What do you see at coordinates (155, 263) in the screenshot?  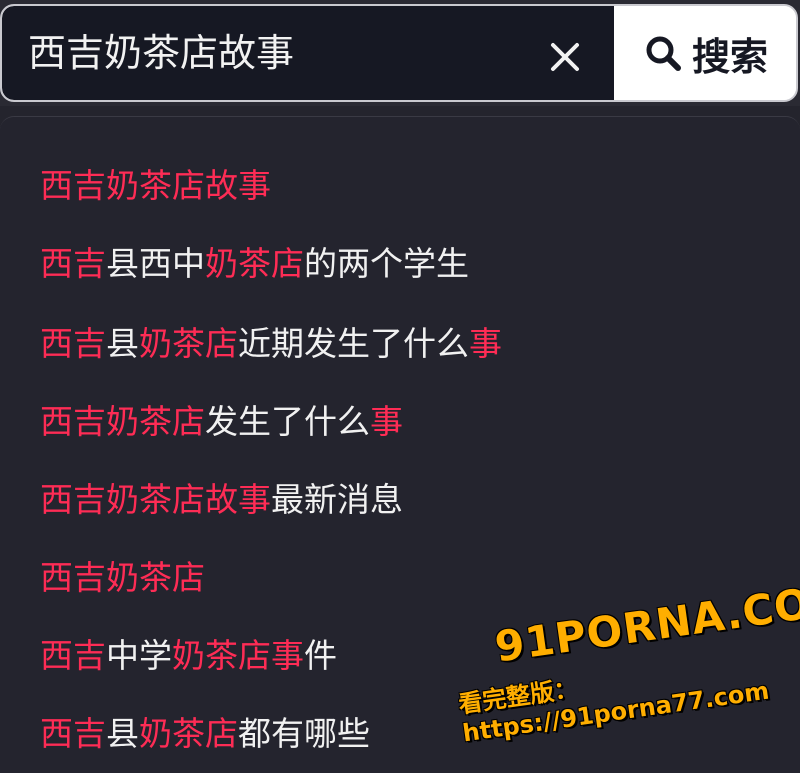 I see `suggestion-text: 县西中` at bounding box center [155, 263].